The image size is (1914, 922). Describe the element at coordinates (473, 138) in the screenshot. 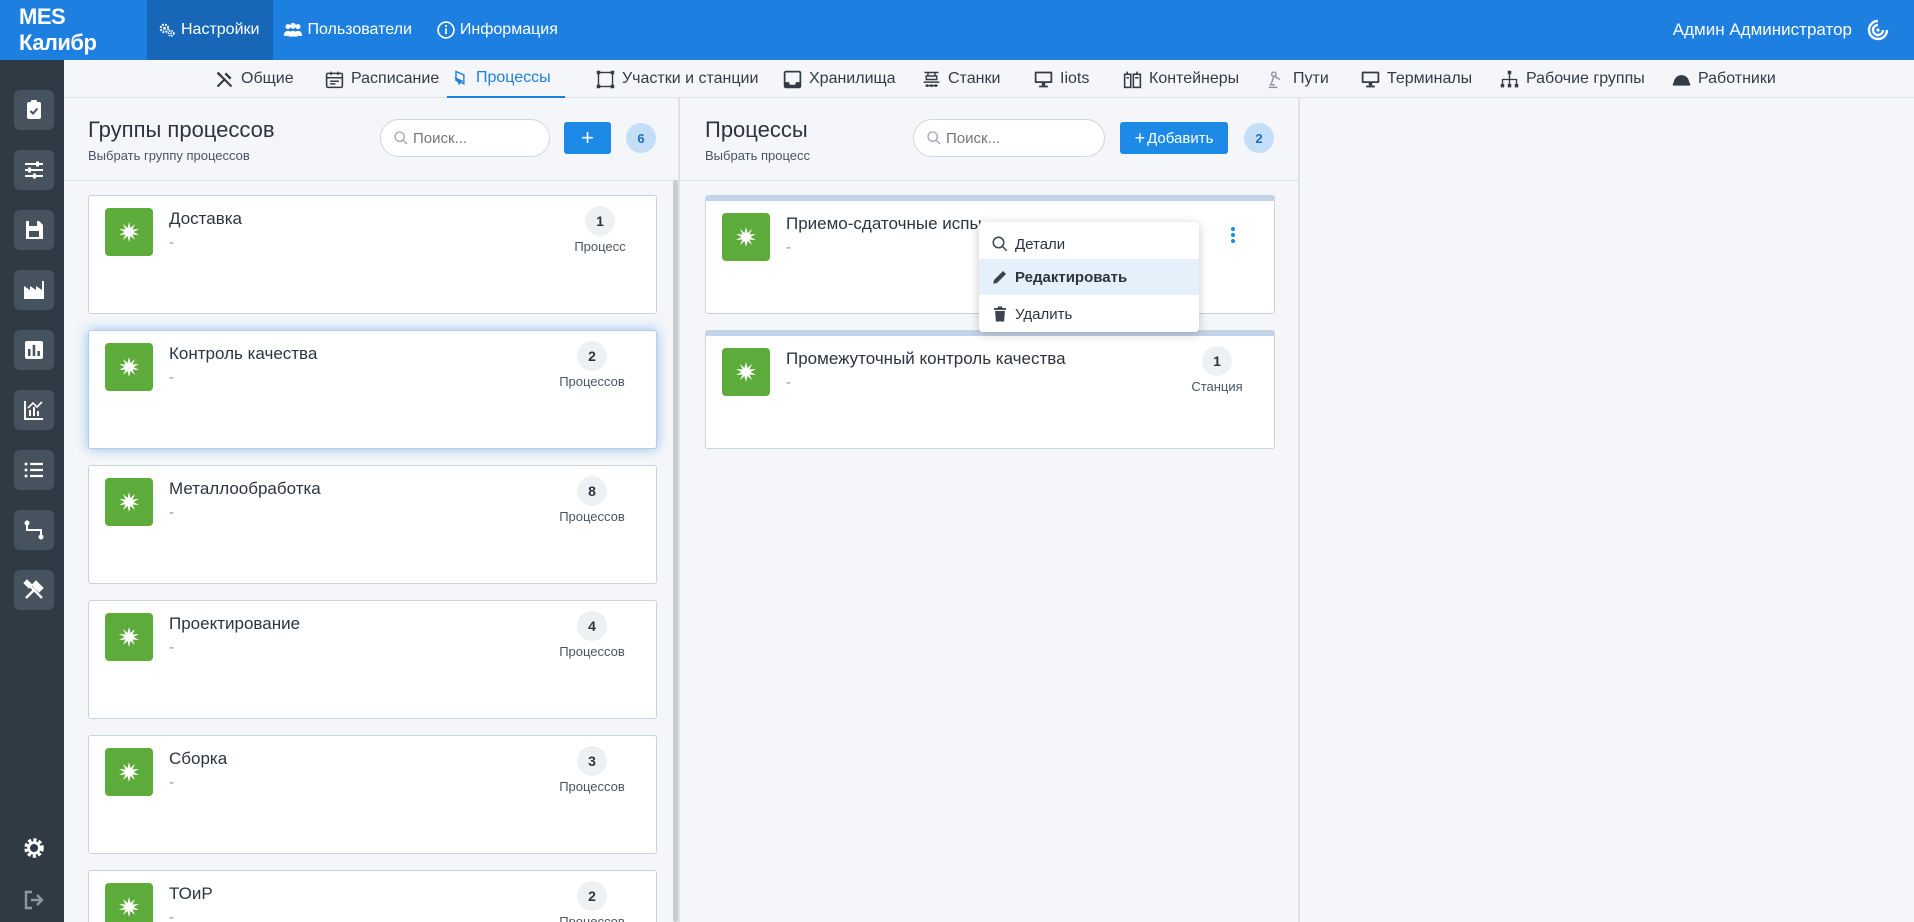

I see `groups-search-input` at that location.